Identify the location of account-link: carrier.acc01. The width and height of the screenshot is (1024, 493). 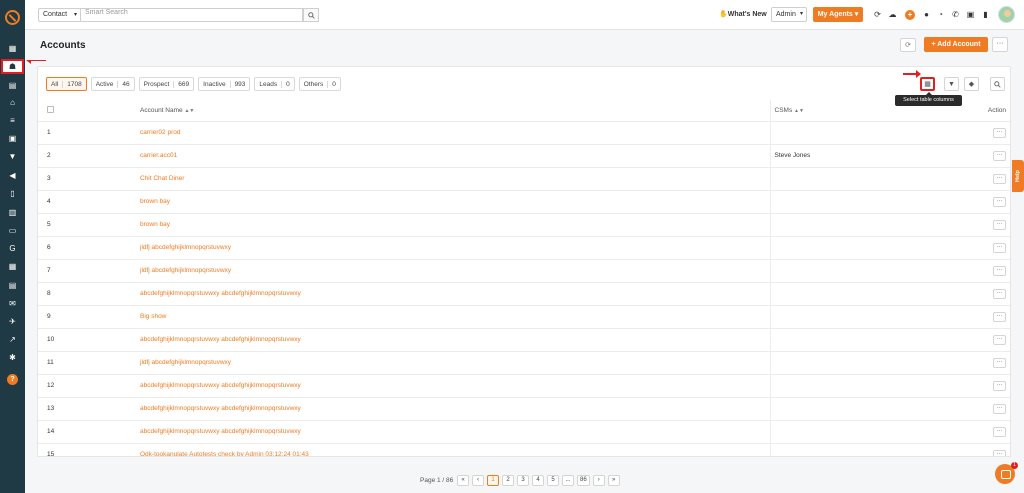
(158, 155).